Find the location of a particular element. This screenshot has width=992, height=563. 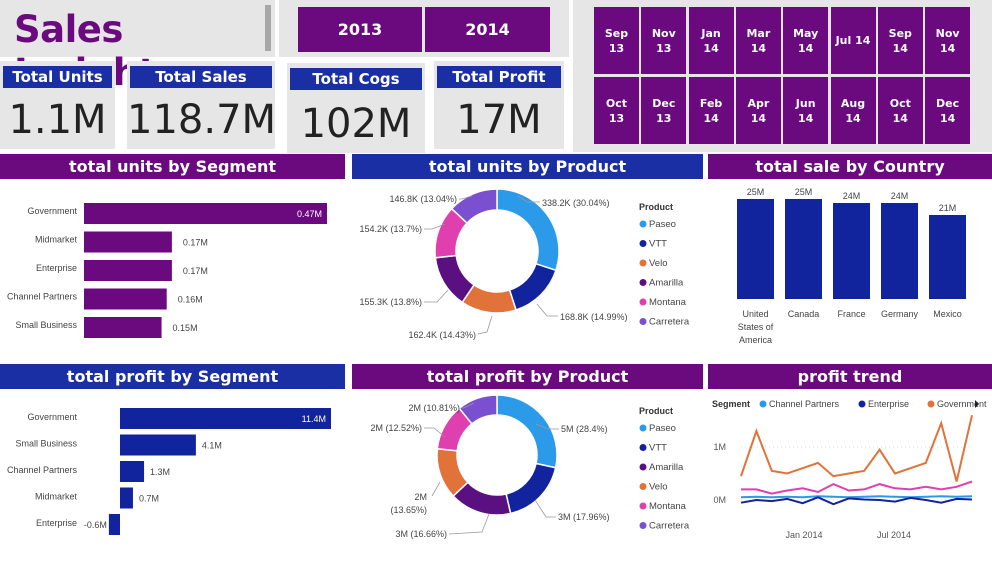

data-label: (13.65%) is located at coordinates (408, 510).